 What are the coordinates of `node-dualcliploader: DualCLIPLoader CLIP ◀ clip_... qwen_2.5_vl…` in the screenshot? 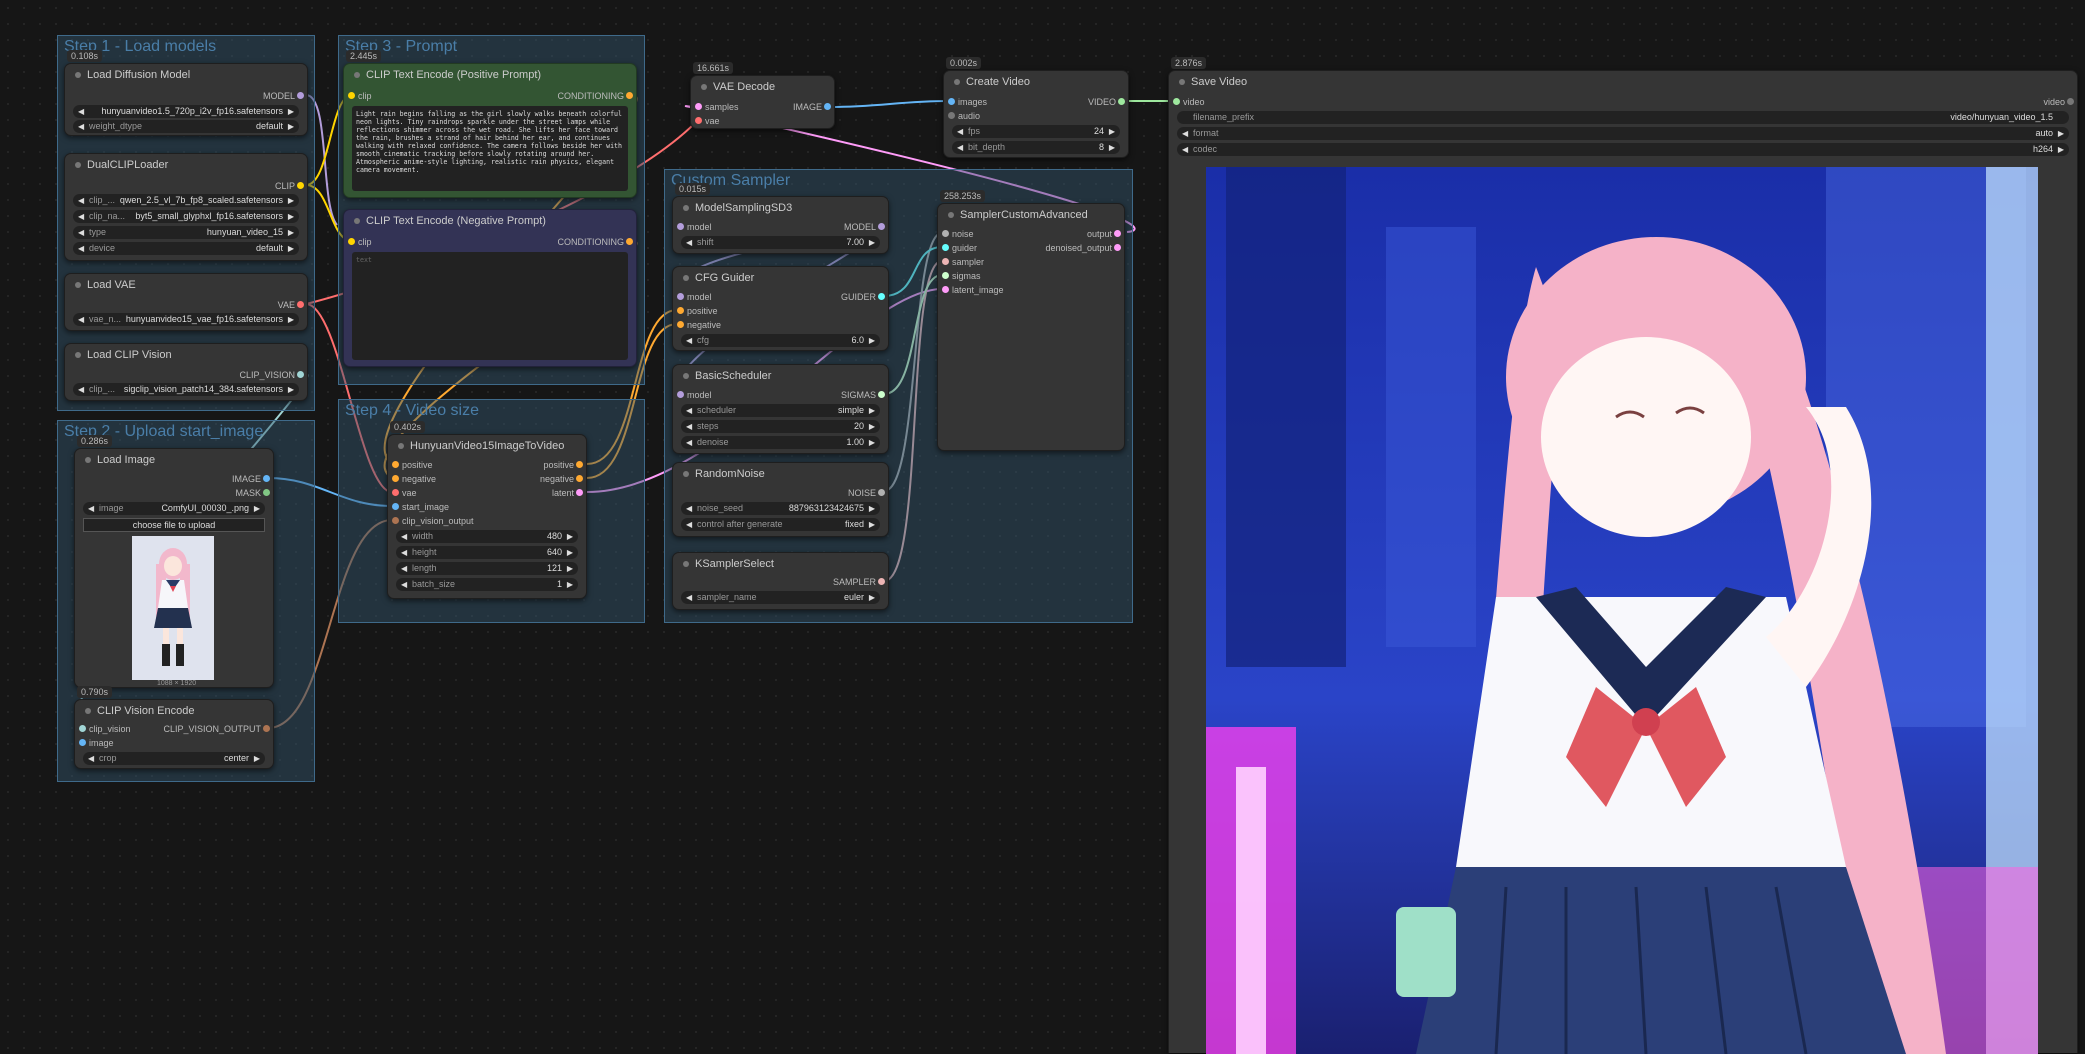 It's located at (186, 207).